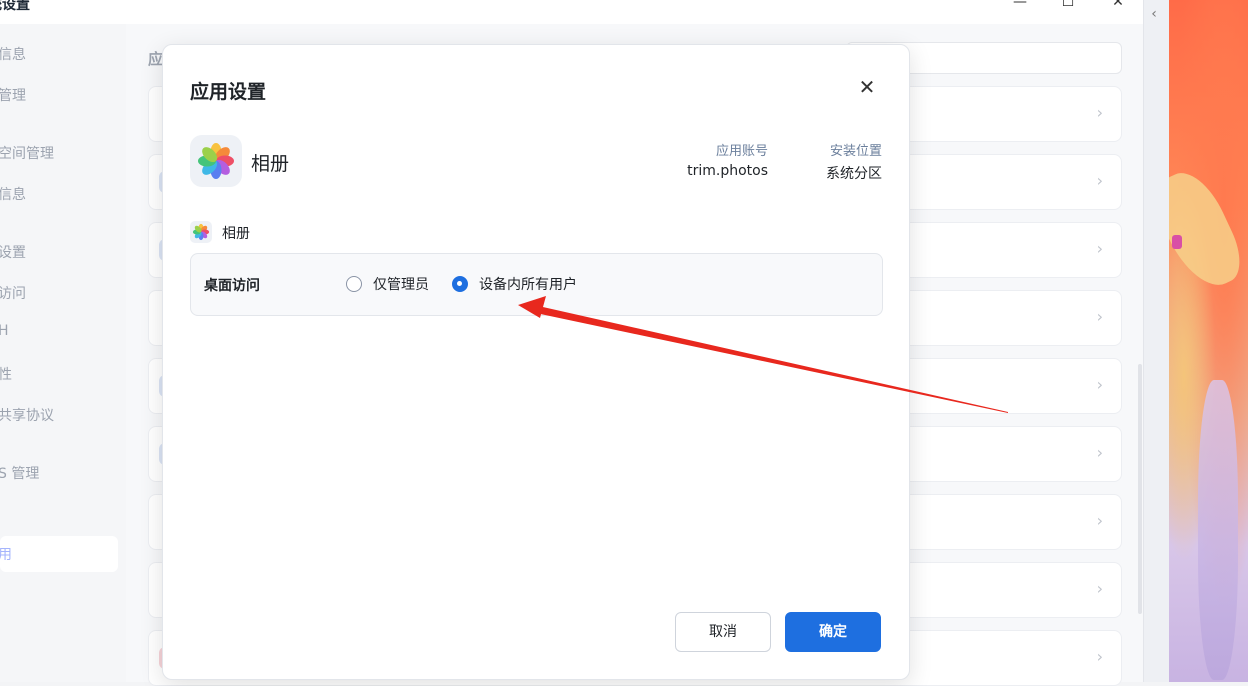 Image resolution: width=1248 pixels, height=686 pixels. What do you see at coordinates (6, 555) in the screenshot?
I see `sidebar-item-label: 用` at bounding box center [6, 555].